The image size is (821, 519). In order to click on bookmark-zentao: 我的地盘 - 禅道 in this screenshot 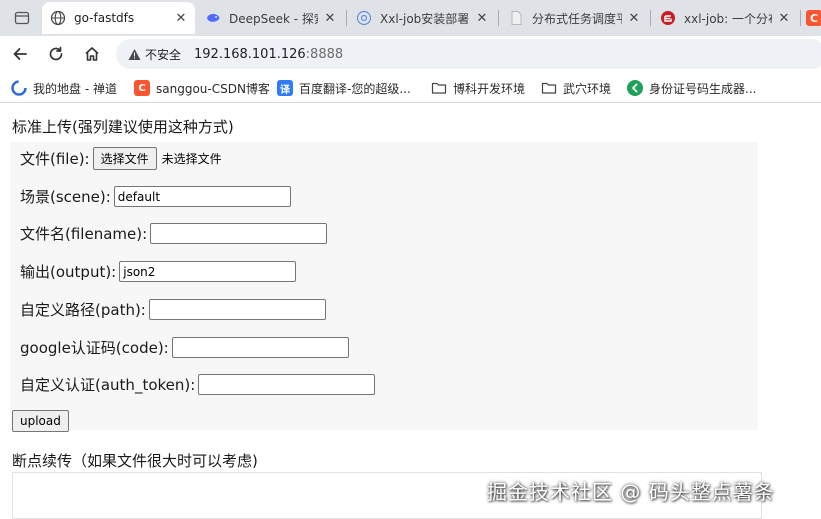, I will do `click(64, 88)`.